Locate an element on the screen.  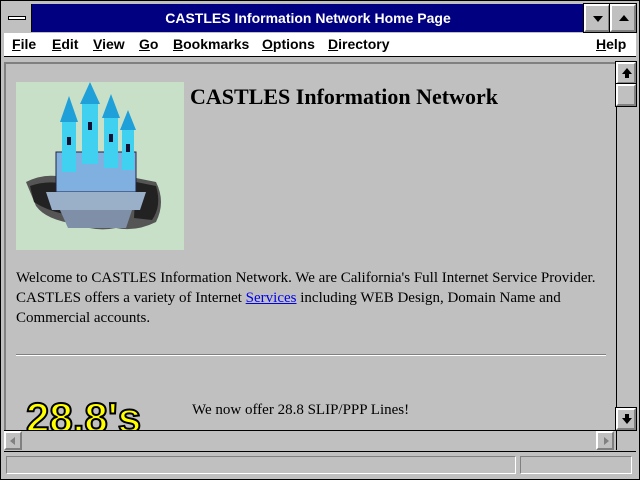
minimize-button is located at coordinates (597, 18).